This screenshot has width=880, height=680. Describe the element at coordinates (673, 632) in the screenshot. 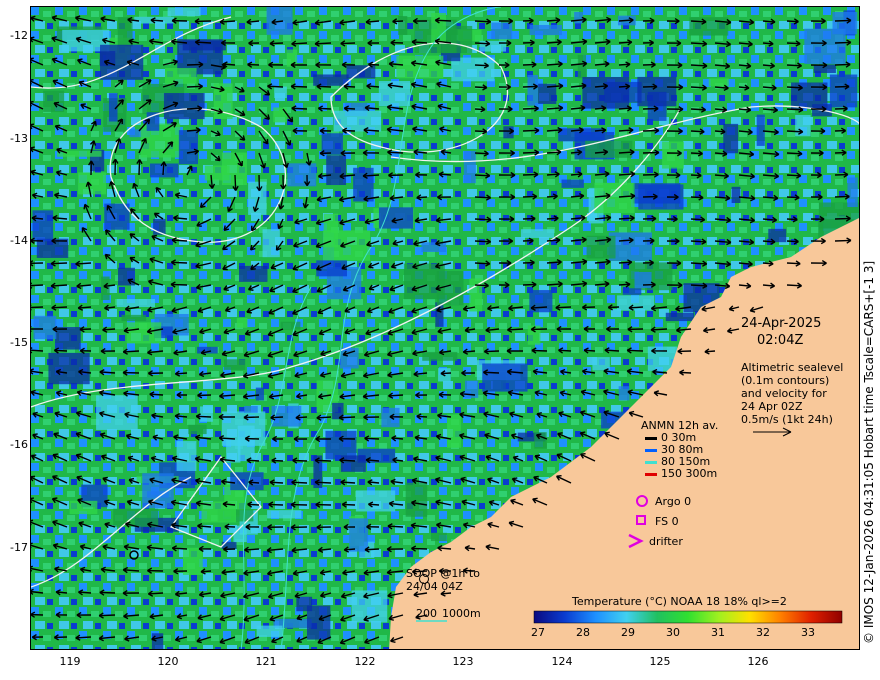

I see `colorbar-tick: 30` at that location.